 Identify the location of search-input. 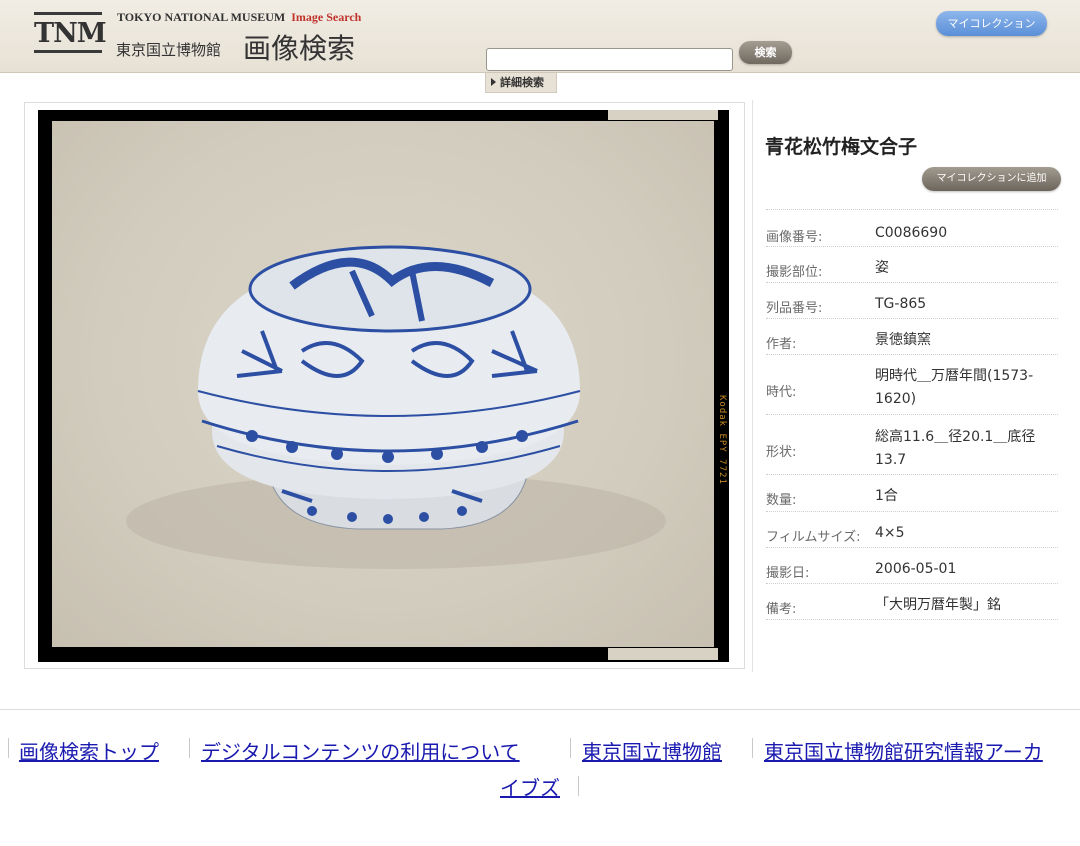
(609, 59).